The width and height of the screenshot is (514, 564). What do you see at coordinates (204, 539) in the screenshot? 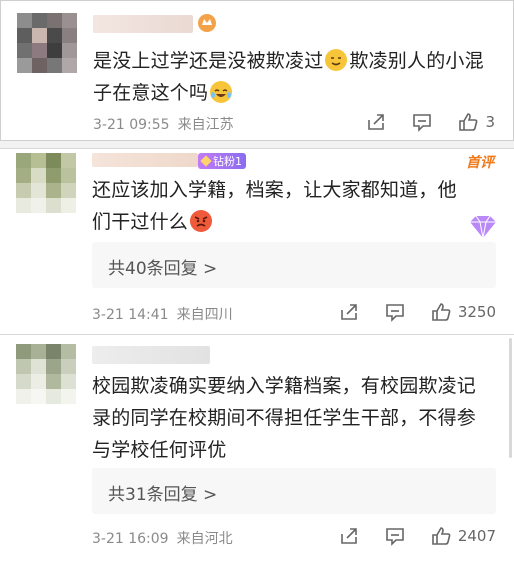
I see `comment-location: 来自河北` at bounding box center [204, 539].